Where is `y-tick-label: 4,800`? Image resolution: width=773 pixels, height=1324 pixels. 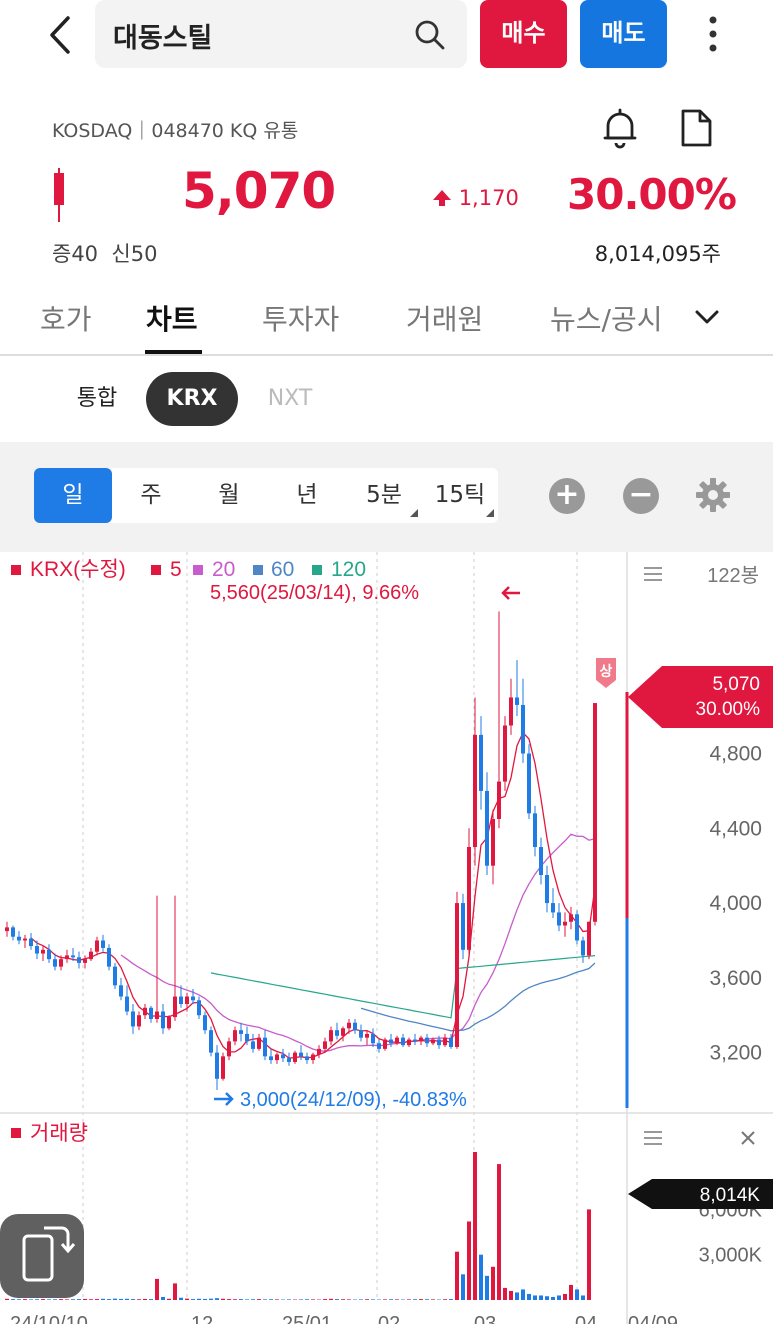
y-tick-label: 4,800 is located at coordinates (735, 754).